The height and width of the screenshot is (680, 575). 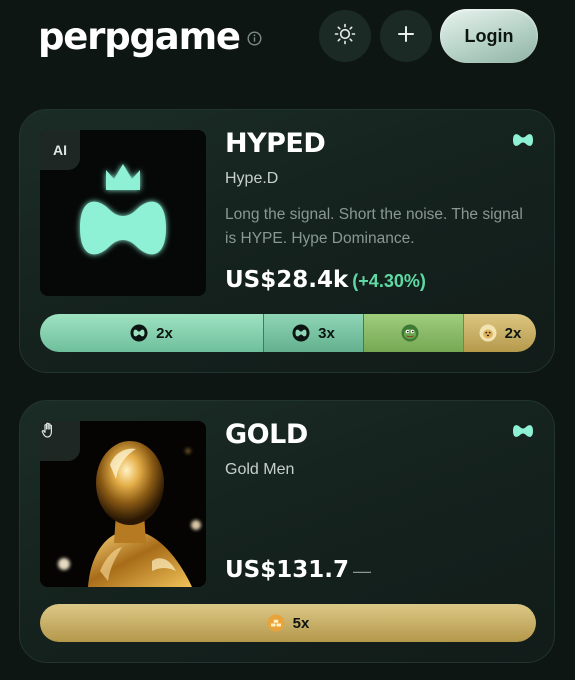 I want to click on leverage-option, so click(x=414, y=333).